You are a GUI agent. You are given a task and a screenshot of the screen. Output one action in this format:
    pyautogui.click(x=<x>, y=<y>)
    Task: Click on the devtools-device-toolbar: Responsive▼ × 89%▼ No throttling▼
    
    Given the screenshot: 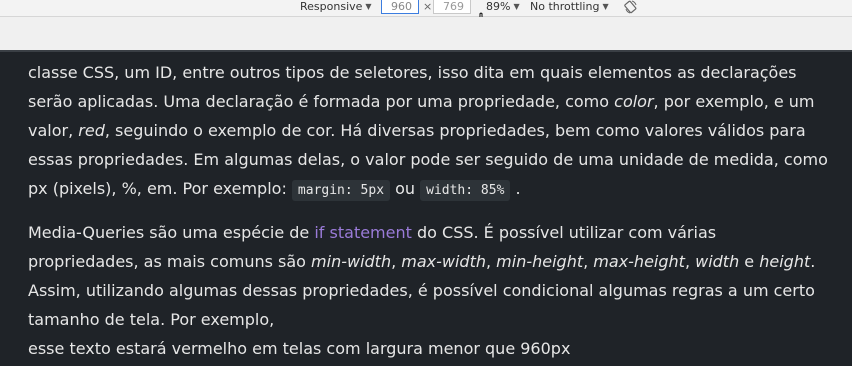 What is the action you would take?
    pyautogui.click(x=426, y=8)
    